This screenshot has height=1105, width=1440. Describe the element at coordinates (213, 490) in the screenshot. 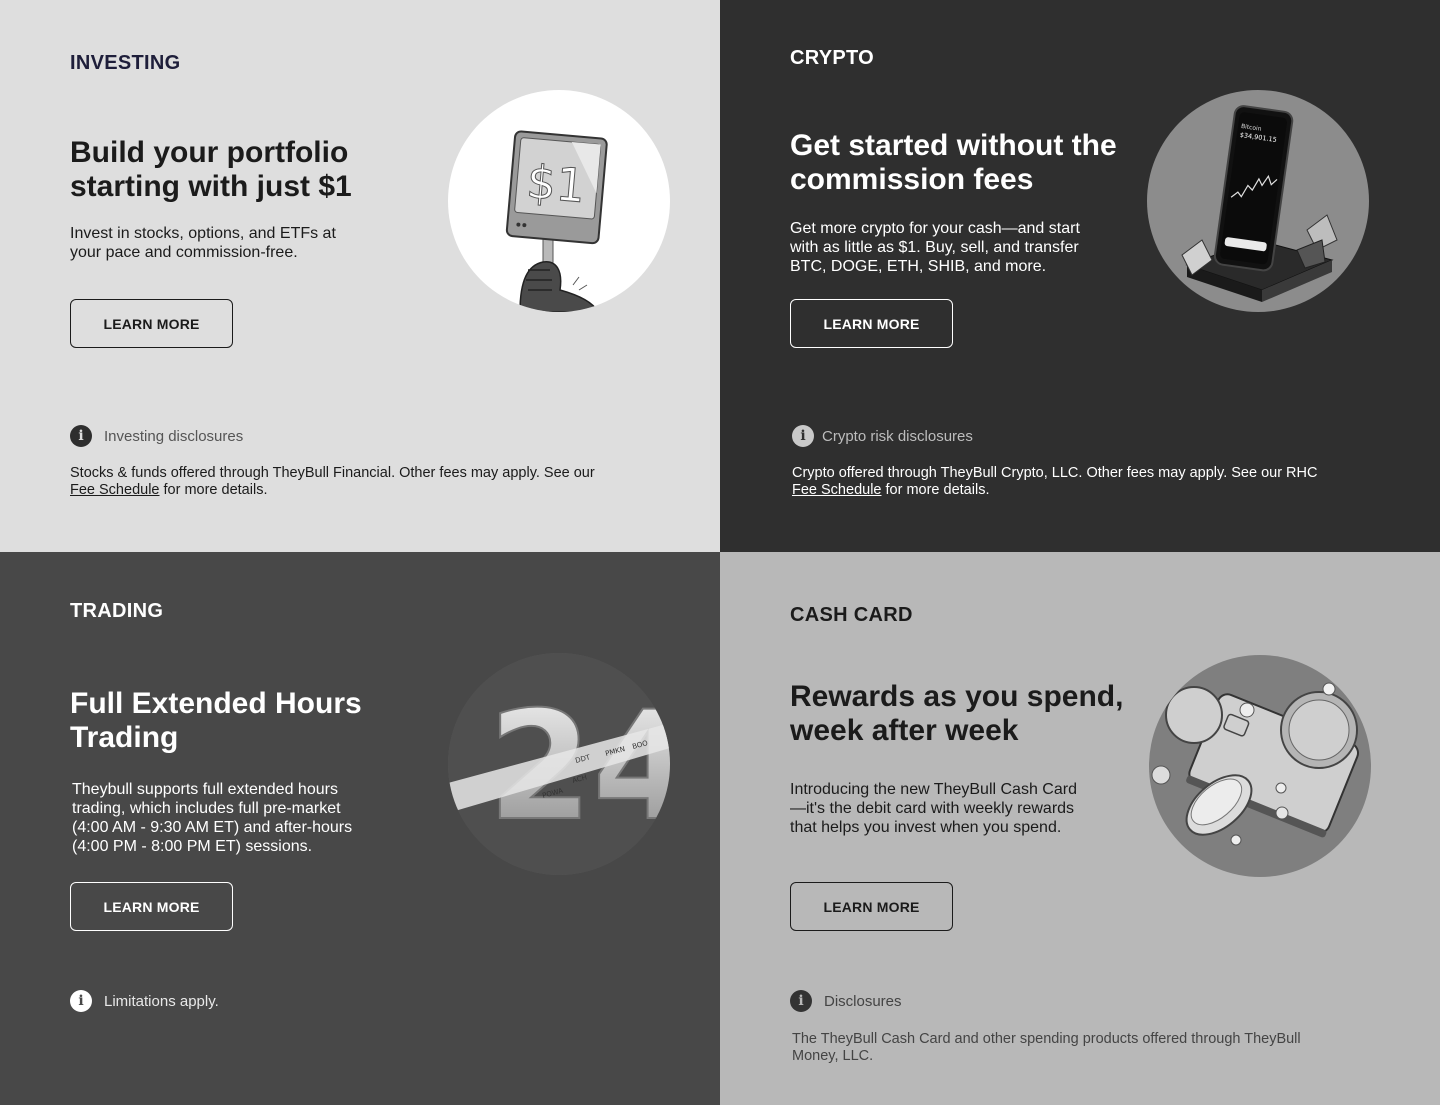

I see `investing-legal-rest: for more details.` at that location.